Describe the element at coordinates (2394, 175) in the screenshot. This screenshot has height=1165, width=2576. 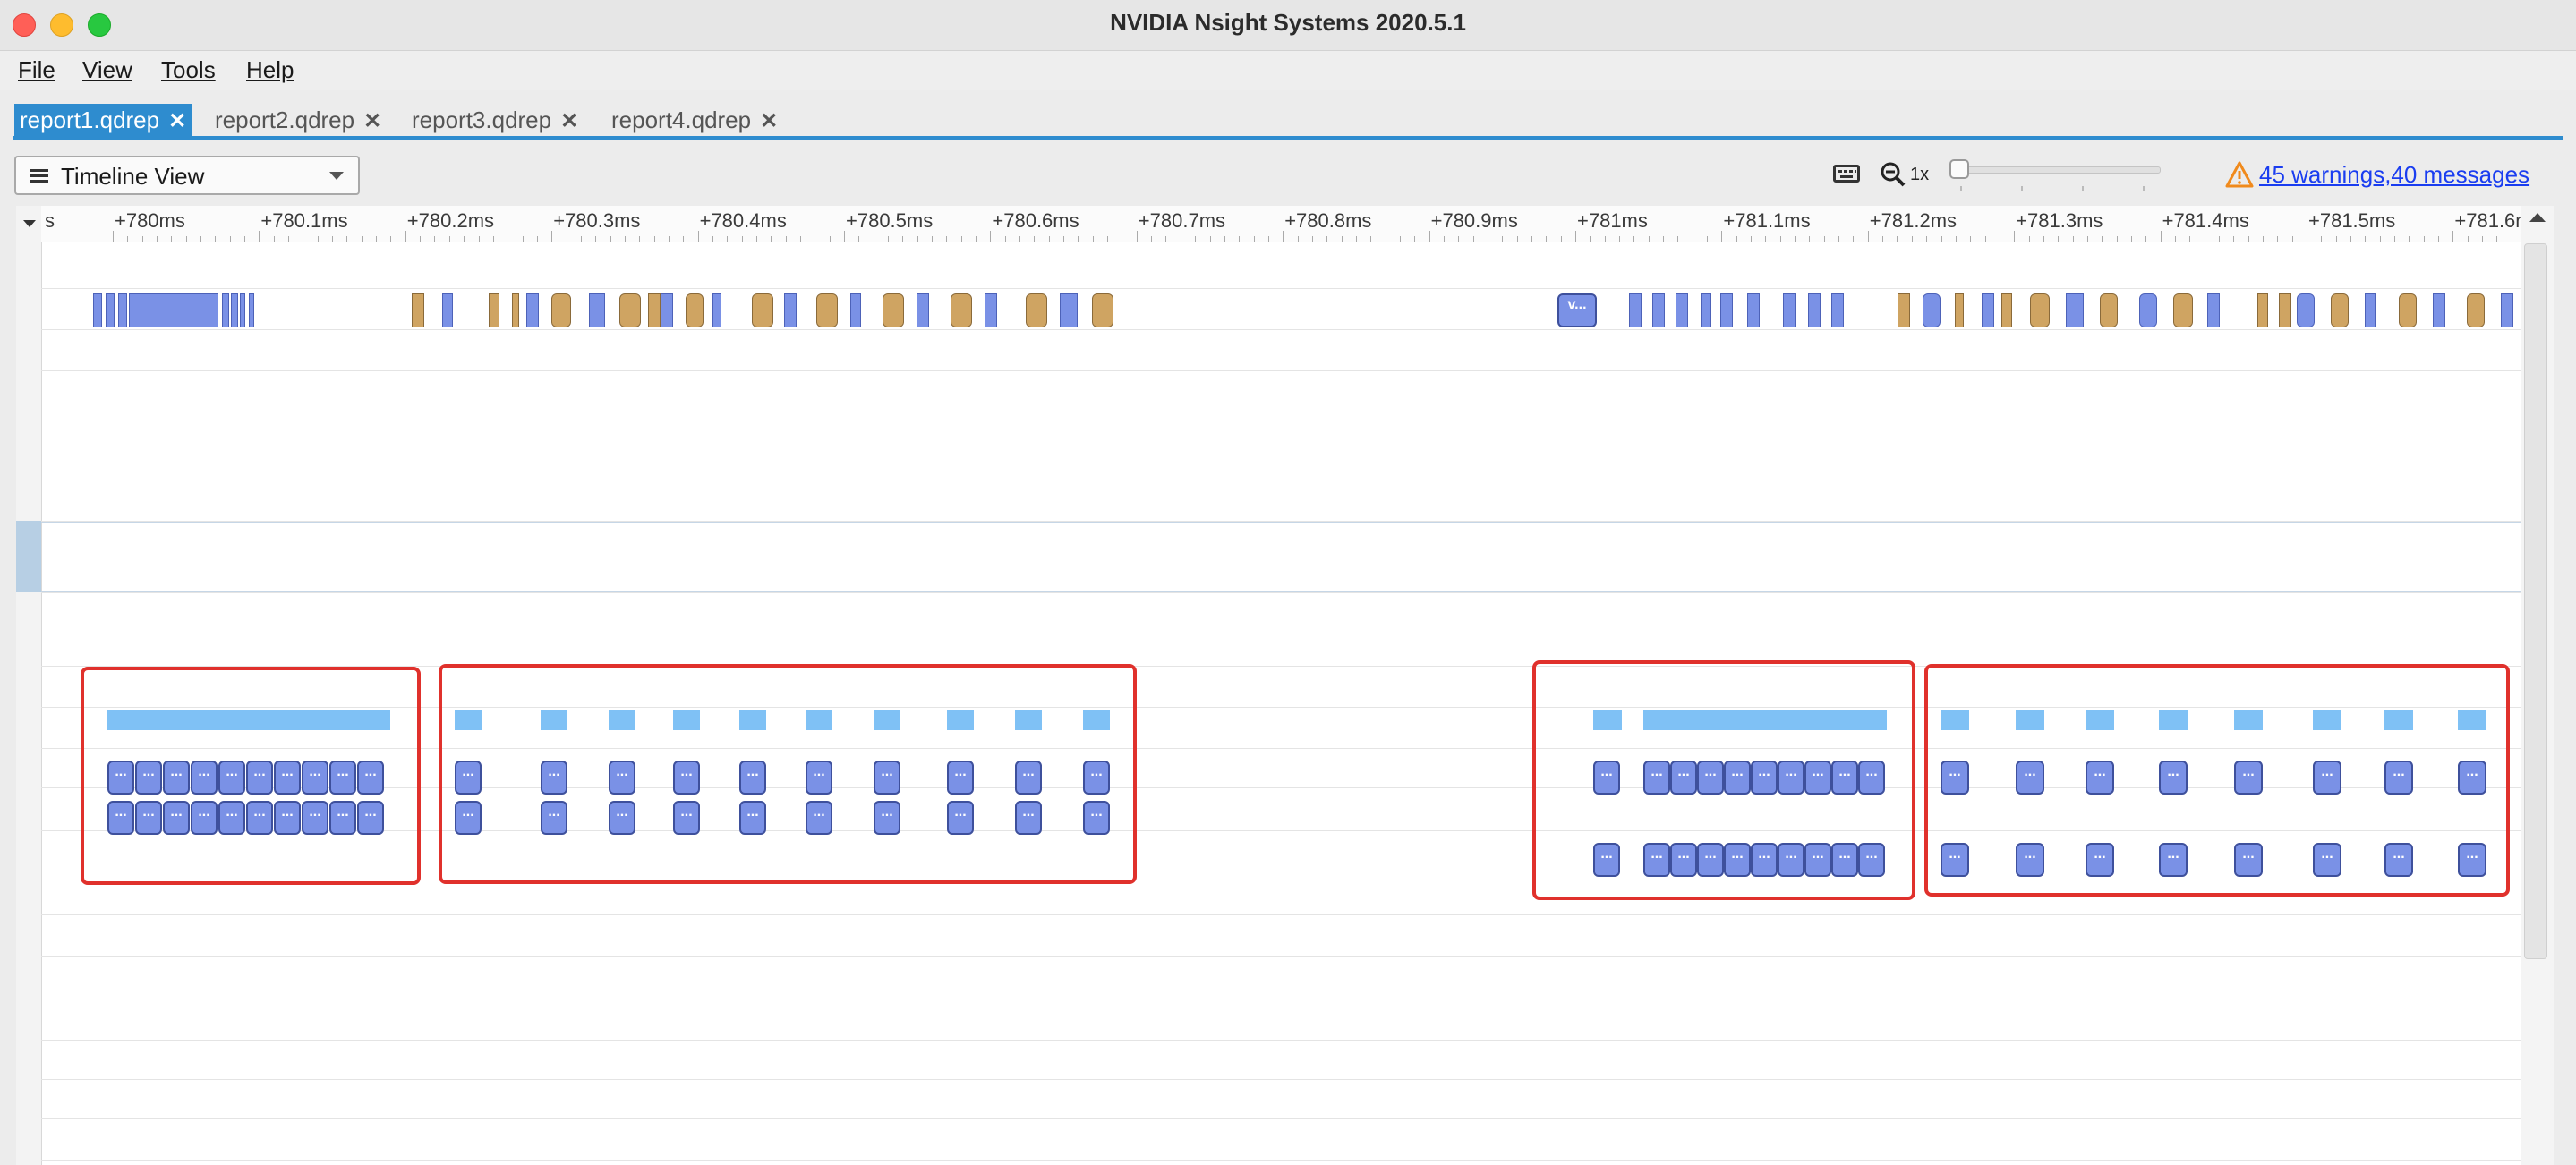
I see `warnings-link: 45 warnings,40 messages` at that location.